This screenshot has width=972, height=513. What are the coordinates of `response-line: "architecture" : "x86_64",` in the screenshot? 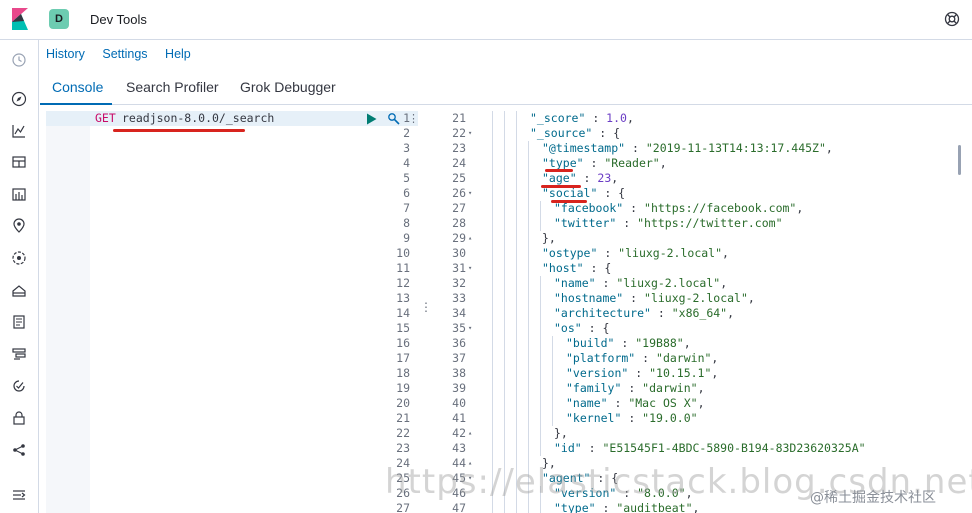 It's located at (644, 313).